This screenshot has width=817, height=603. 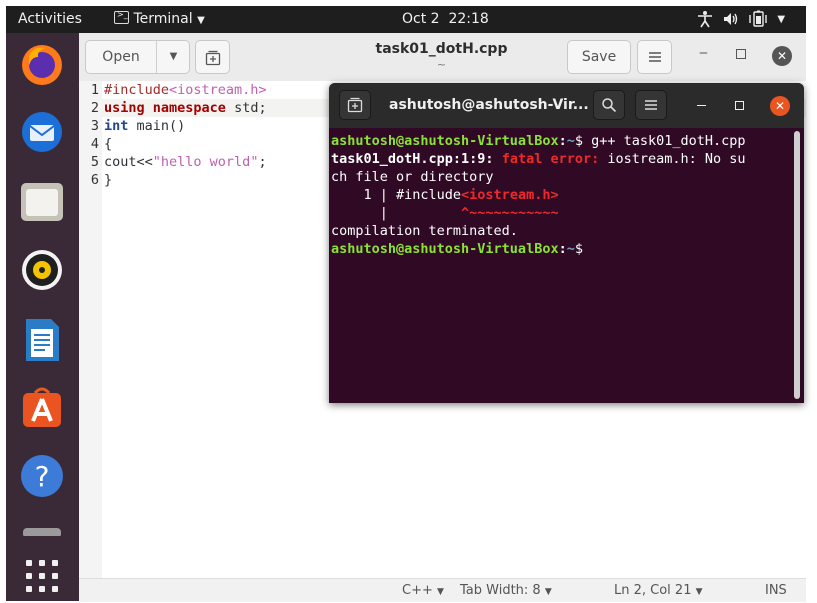 What do you see at coordinates (185, 90) in the screenshot?
I see `code-line: #include<iostream.h>` at bounding box center [185, 90].